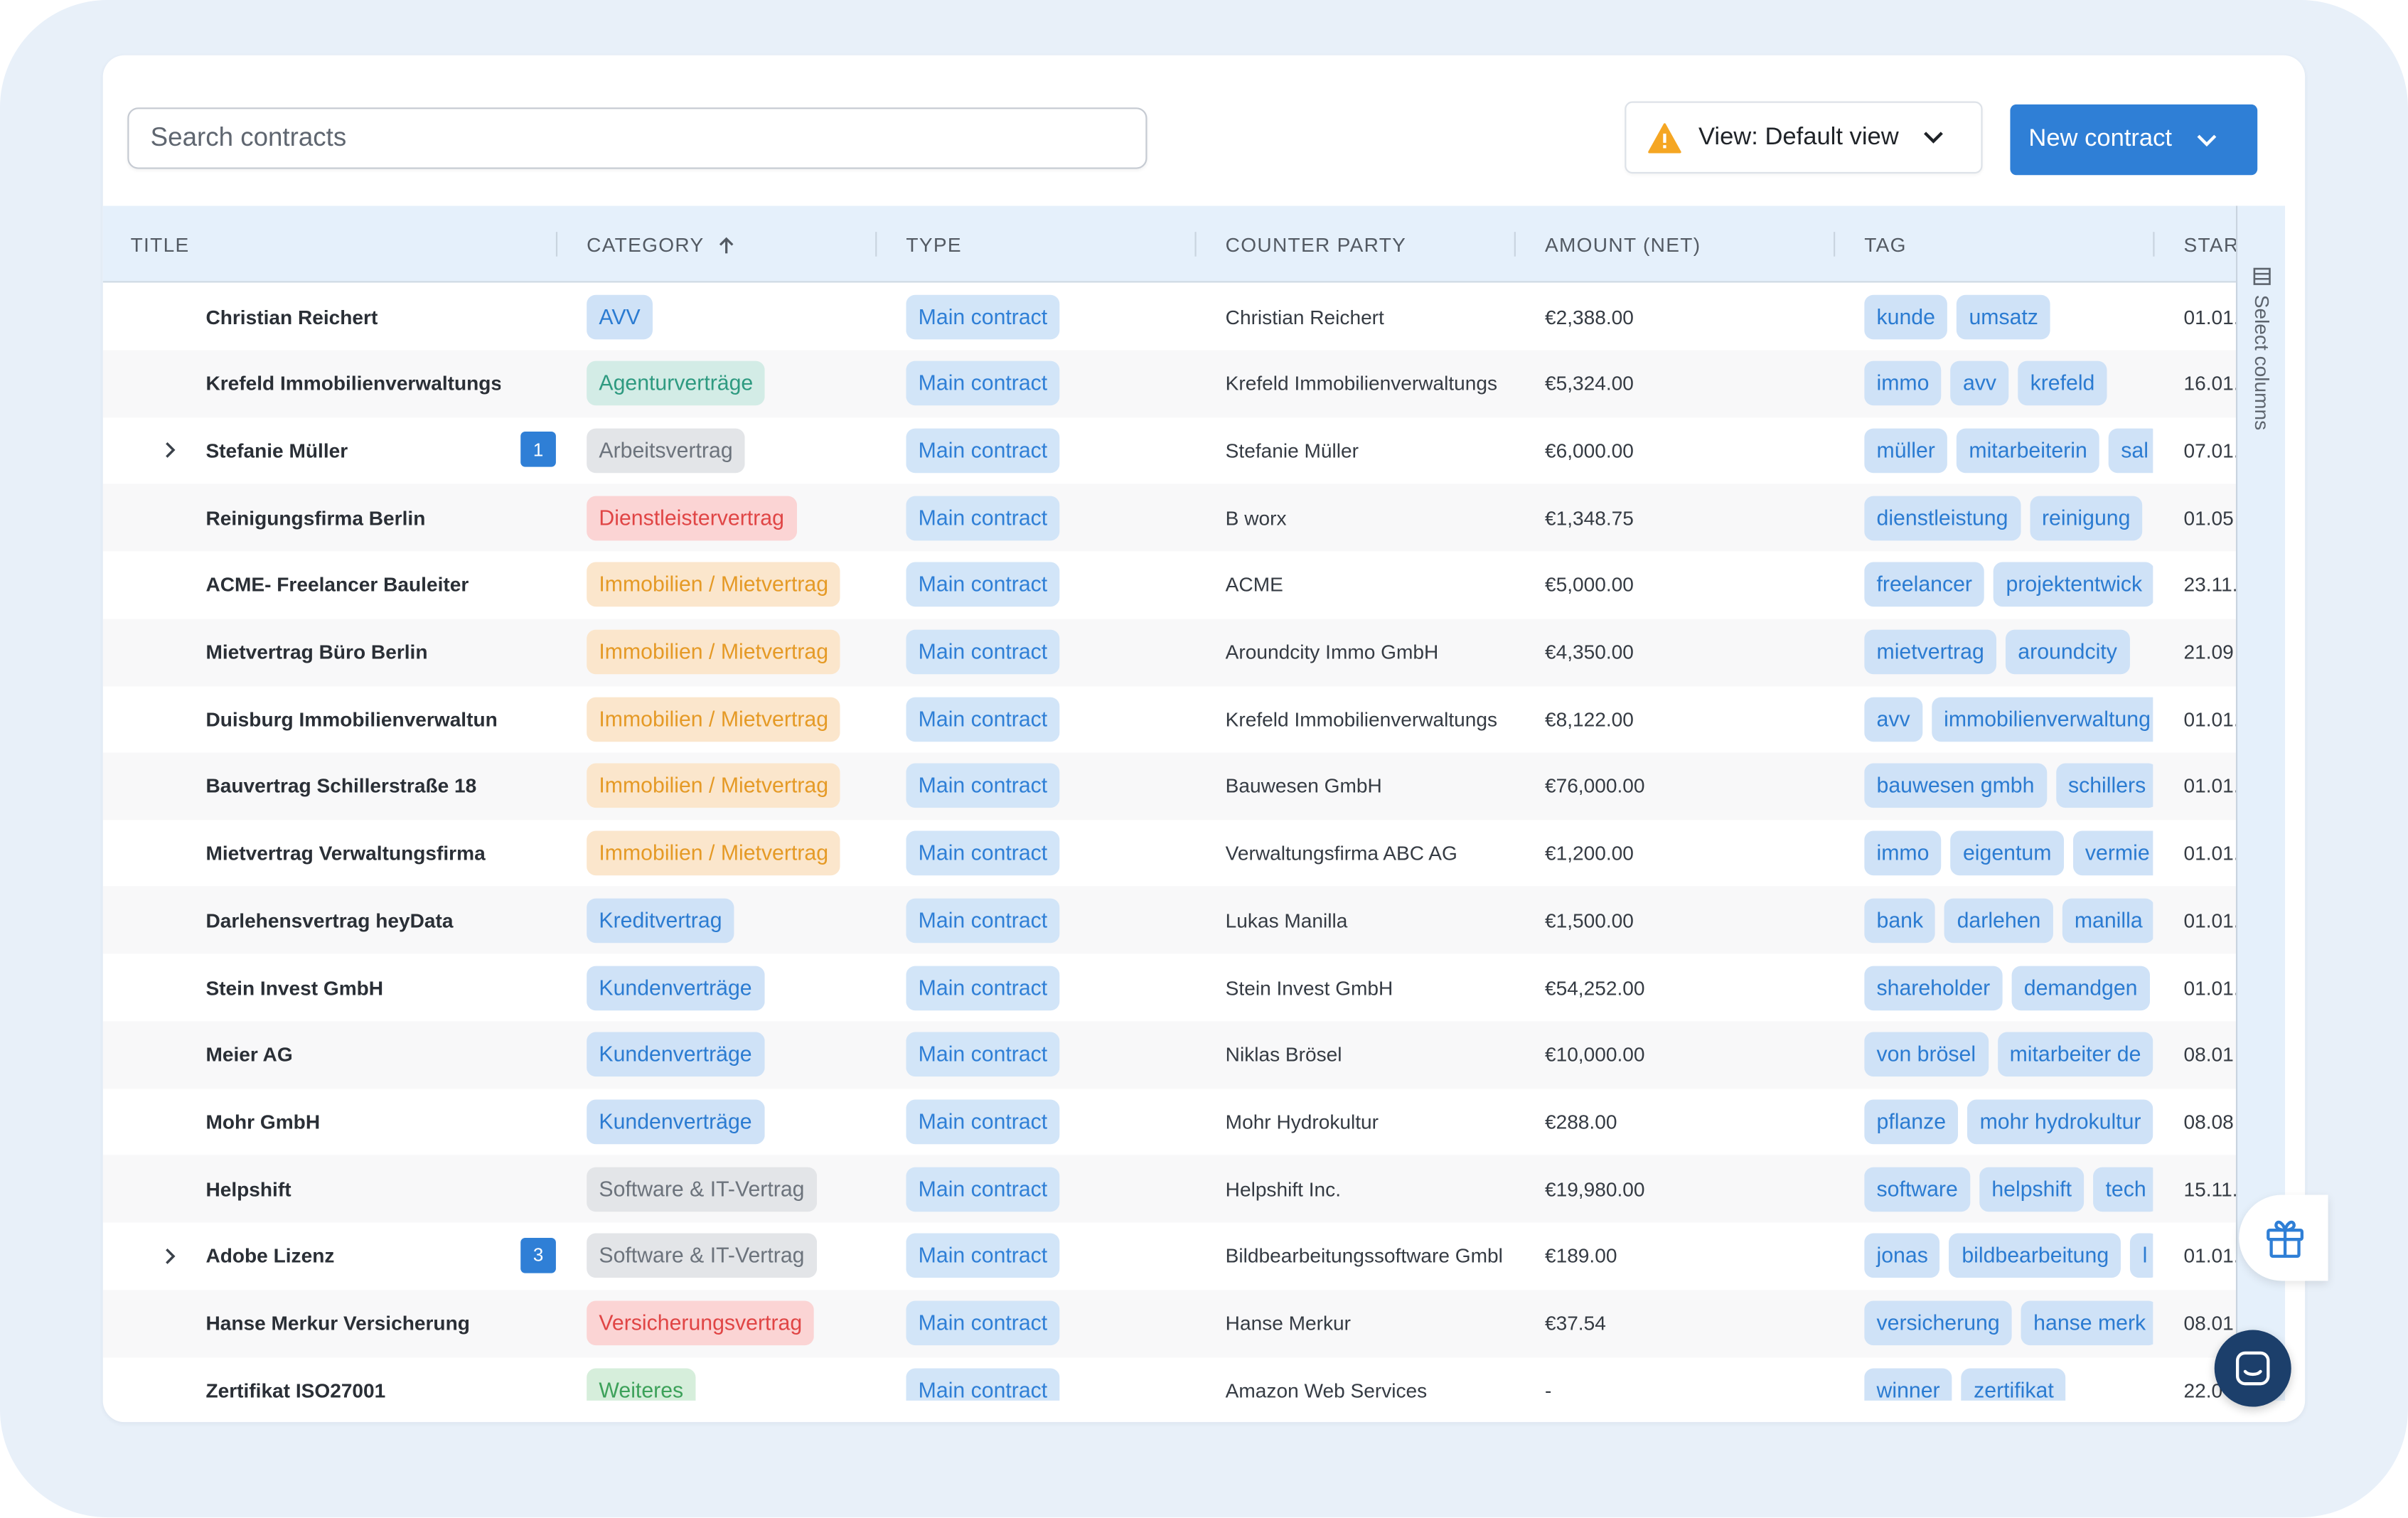 Image resolution: width=2408 pixels, height=1518 pixels. Describe the element at coordinates (353, 786) in the screenshot. I see `contract-title: Bauvertrag Schillerstraße 18` at that location.